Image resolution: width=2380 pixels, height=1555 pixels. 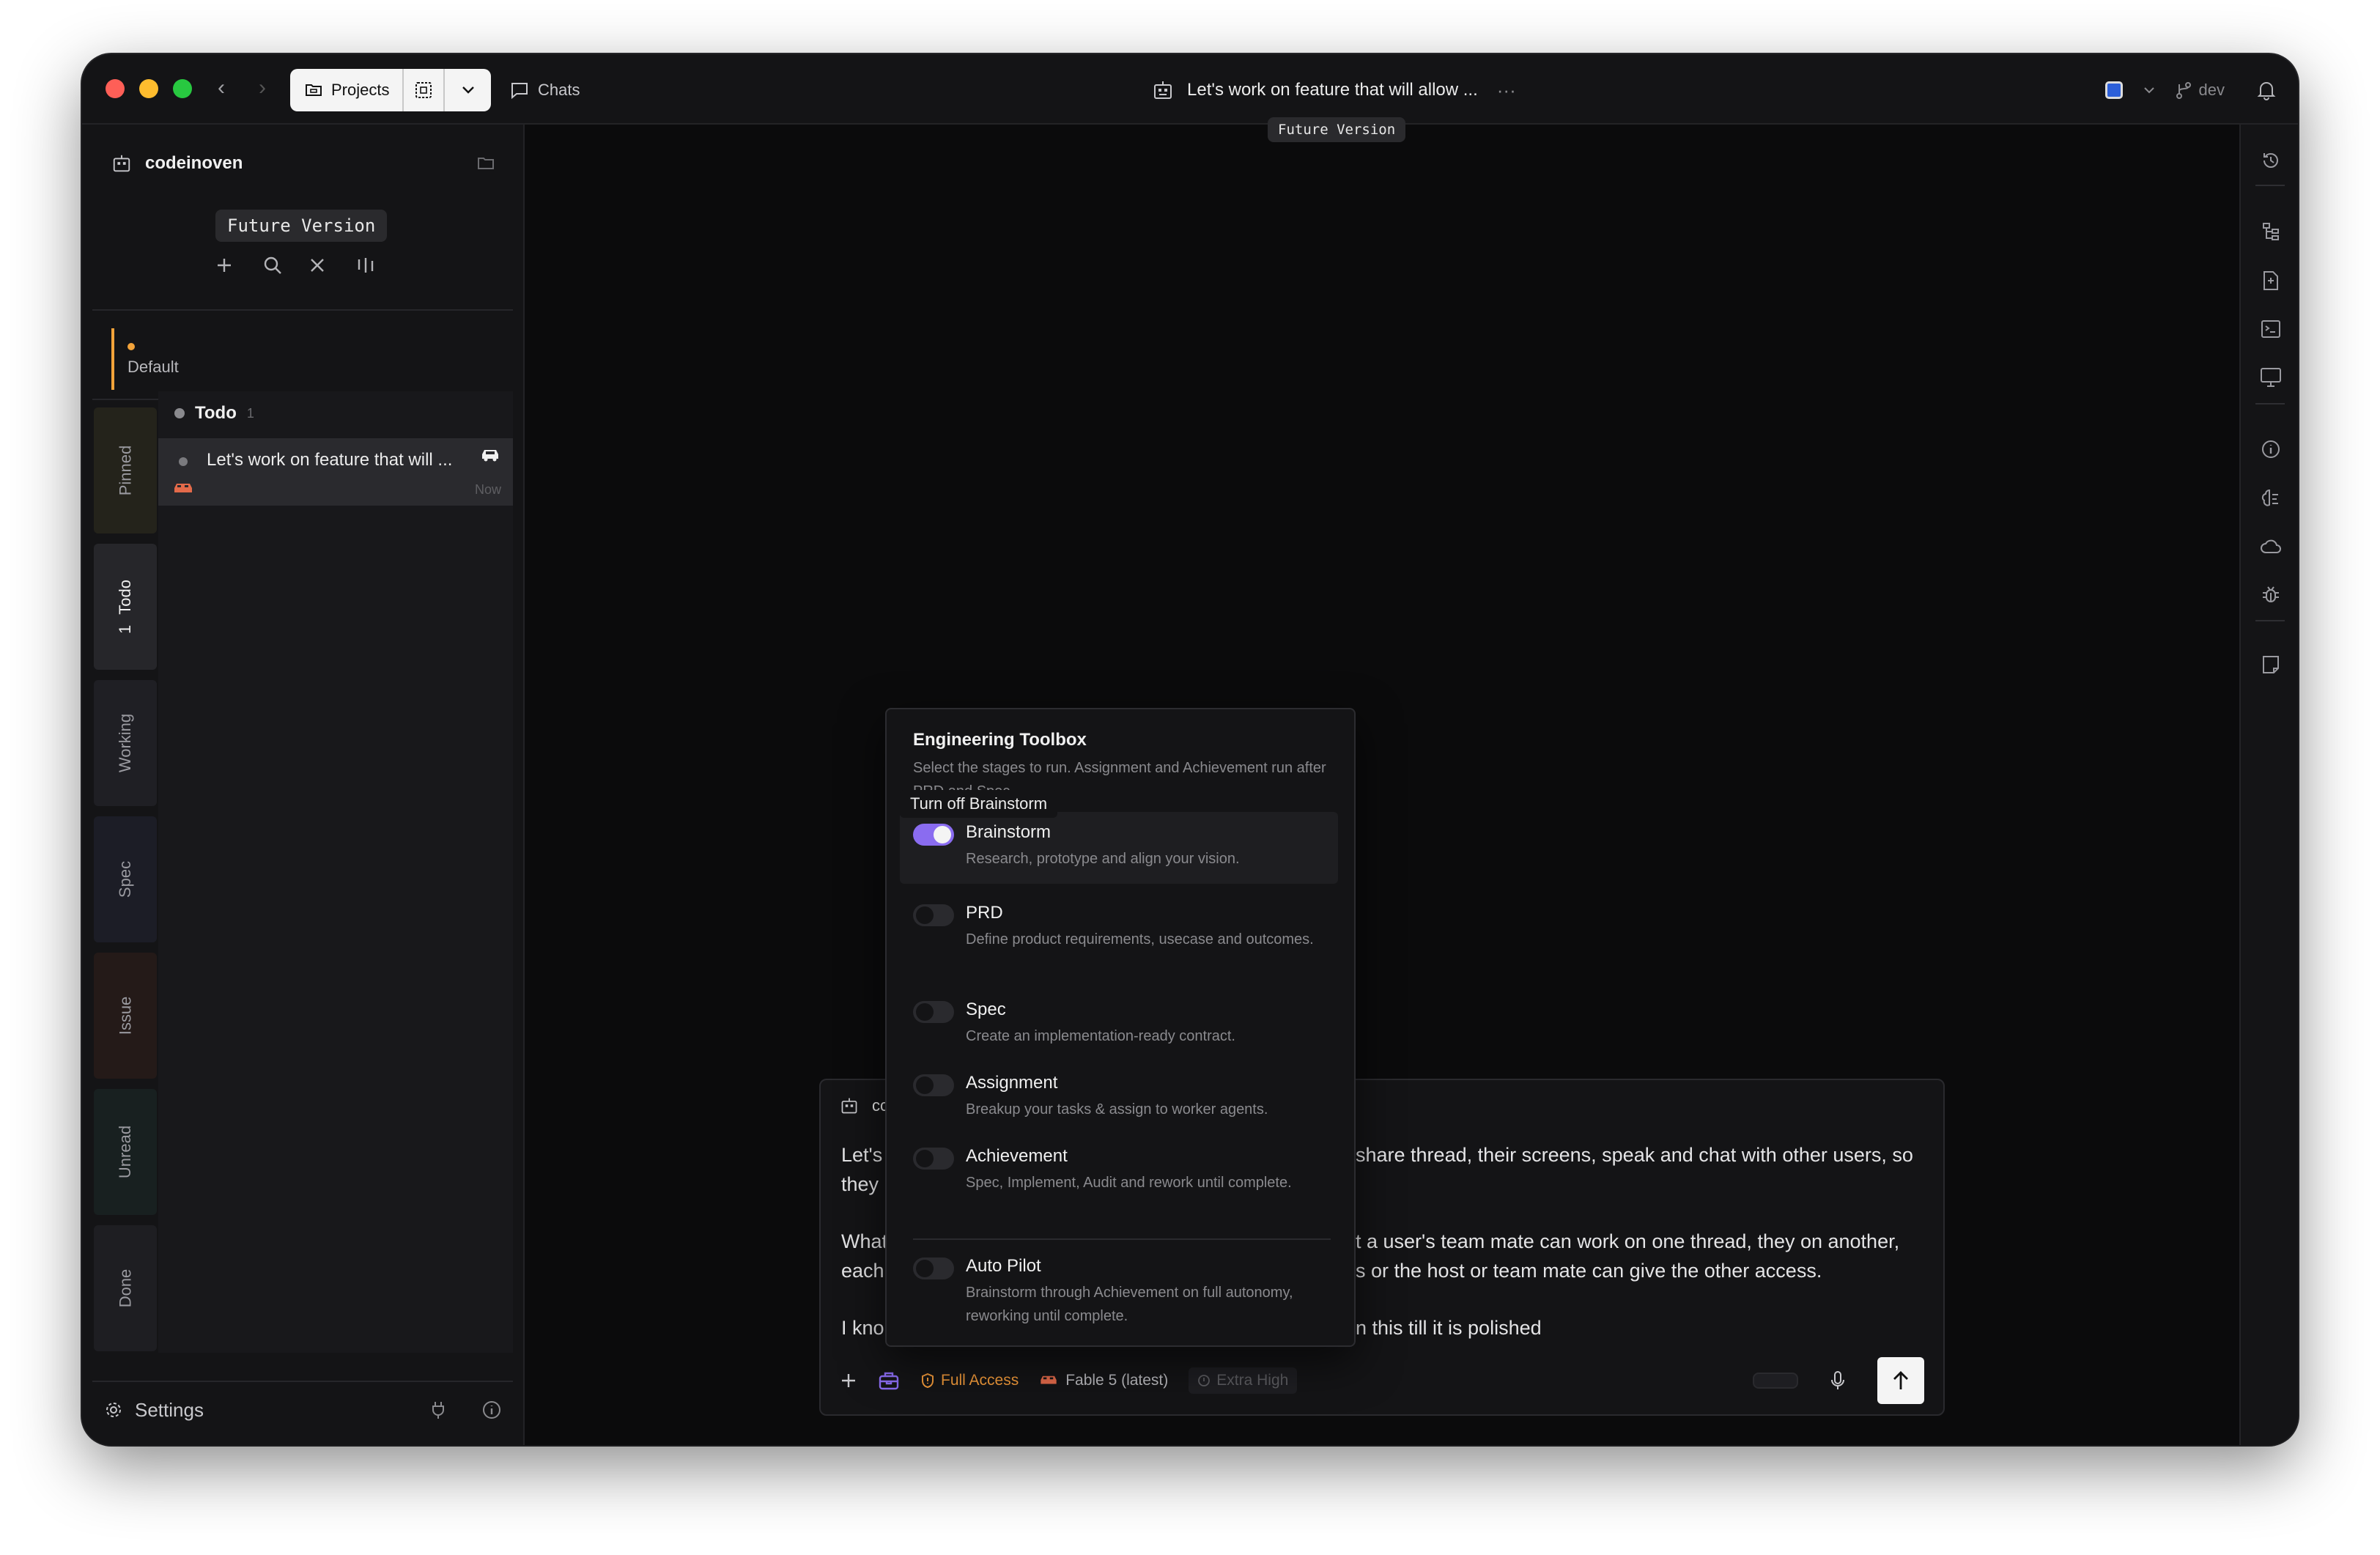 I want to click on tab-label: Spec, so click(x=125, y=879).